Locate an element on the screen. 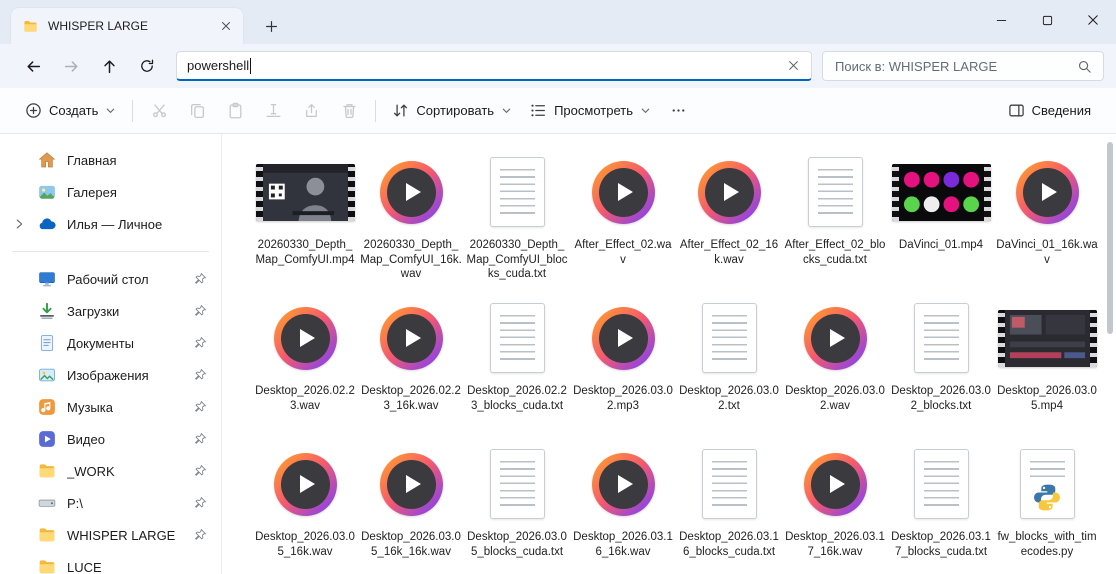 Image resolution: width=1116 pixels, height=574 pixels. close-button is located at coordinates (1093, 20).